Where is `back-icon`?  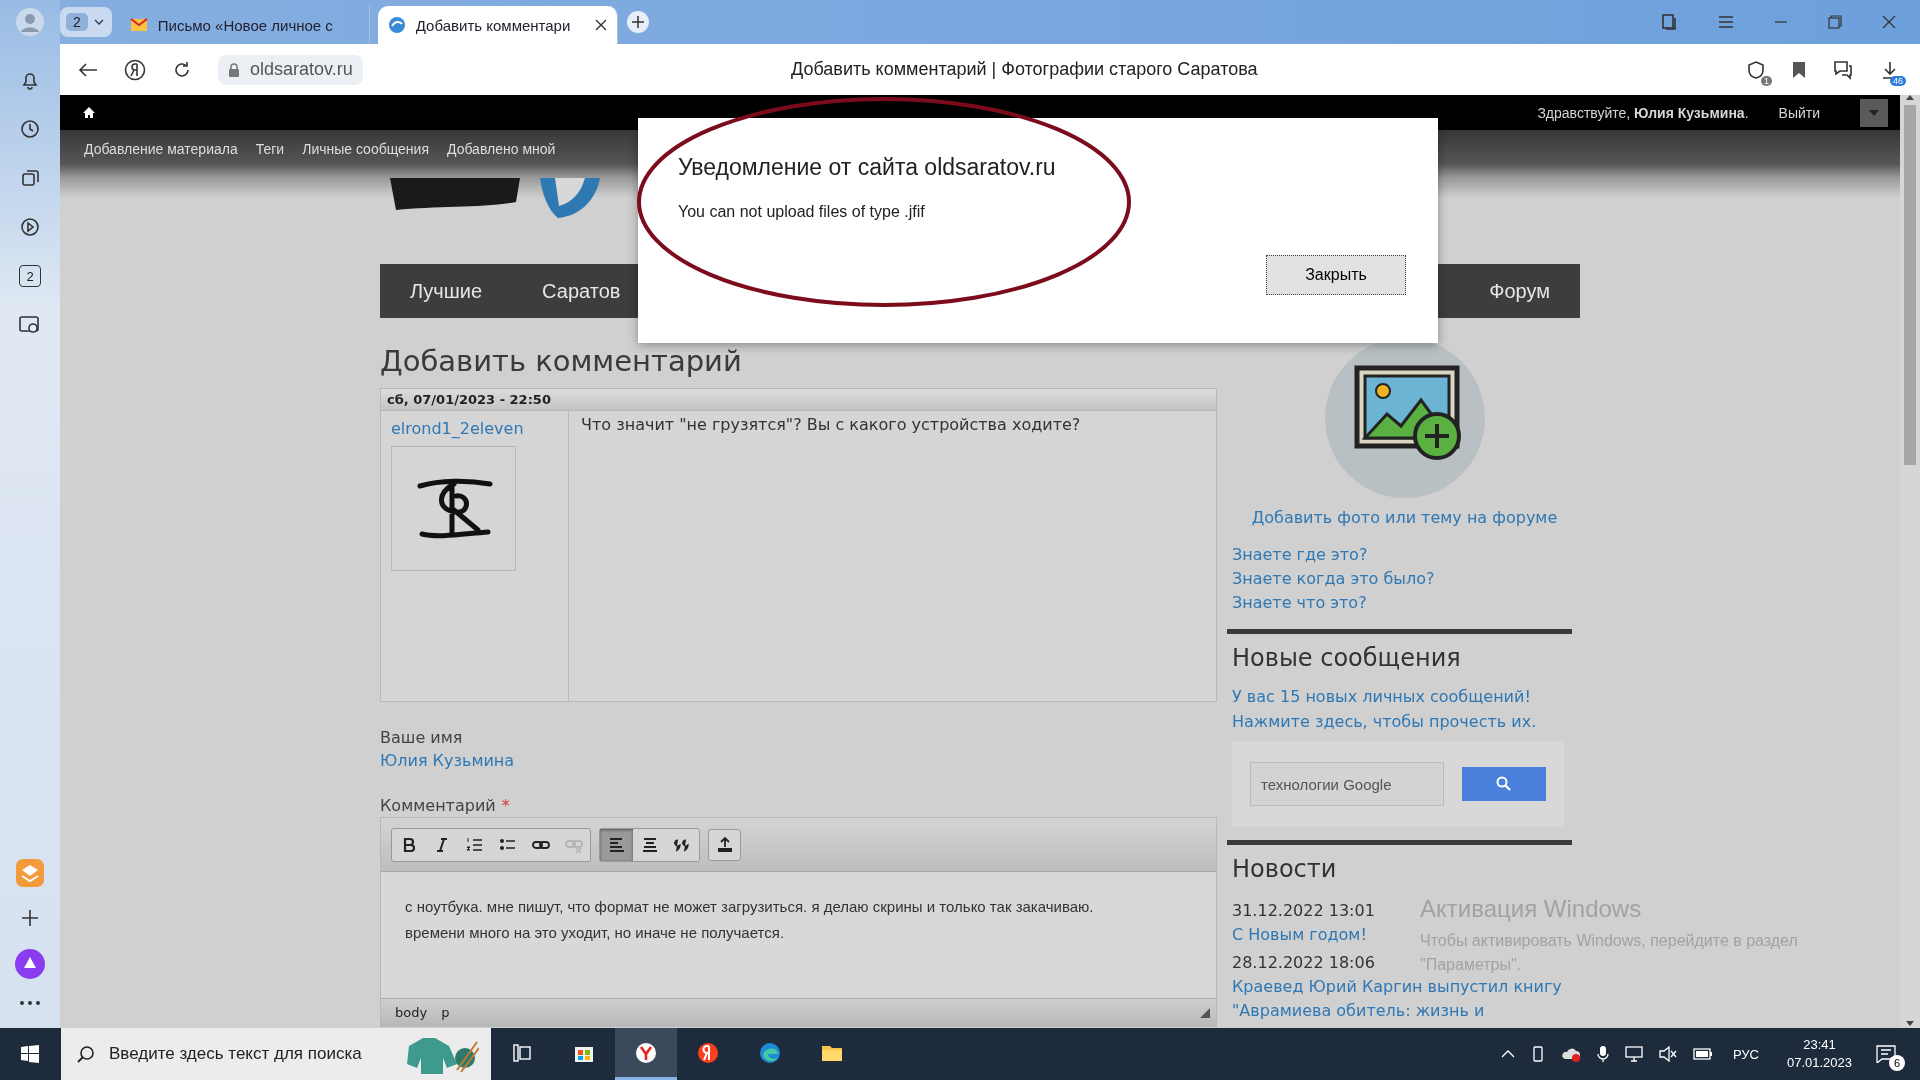 back-icon is located at coordinates (88, 69).